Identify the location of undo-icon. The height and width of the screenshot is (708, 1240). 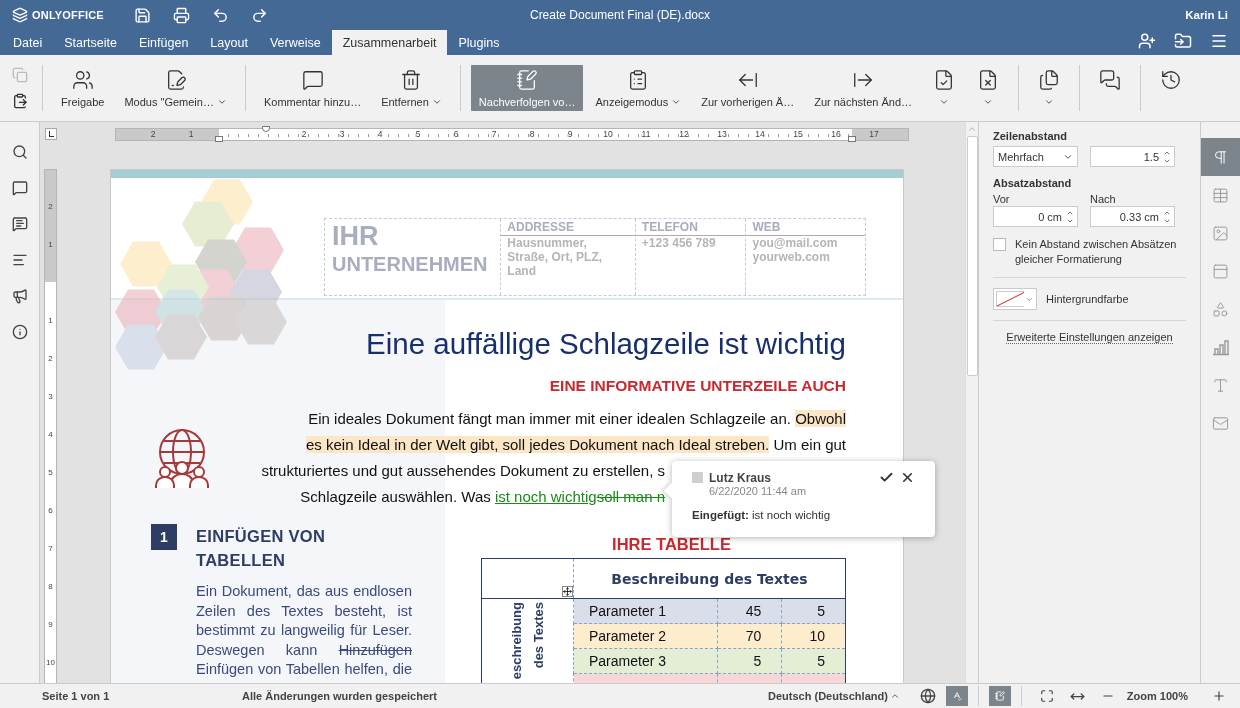
(220, 15).